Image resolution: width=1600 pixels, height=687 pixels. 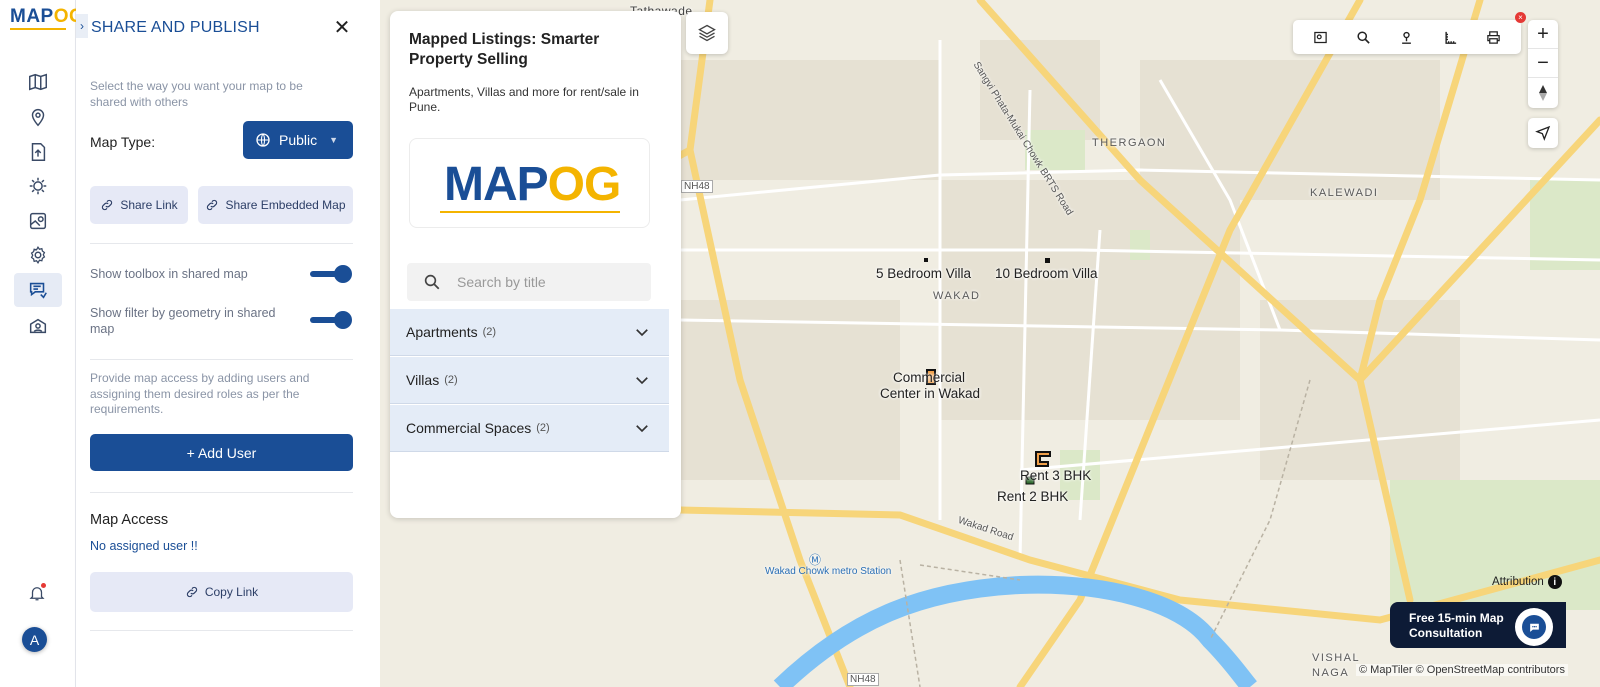 I want to click on toolbox-map-view-button, so click(x=1321, y=37).